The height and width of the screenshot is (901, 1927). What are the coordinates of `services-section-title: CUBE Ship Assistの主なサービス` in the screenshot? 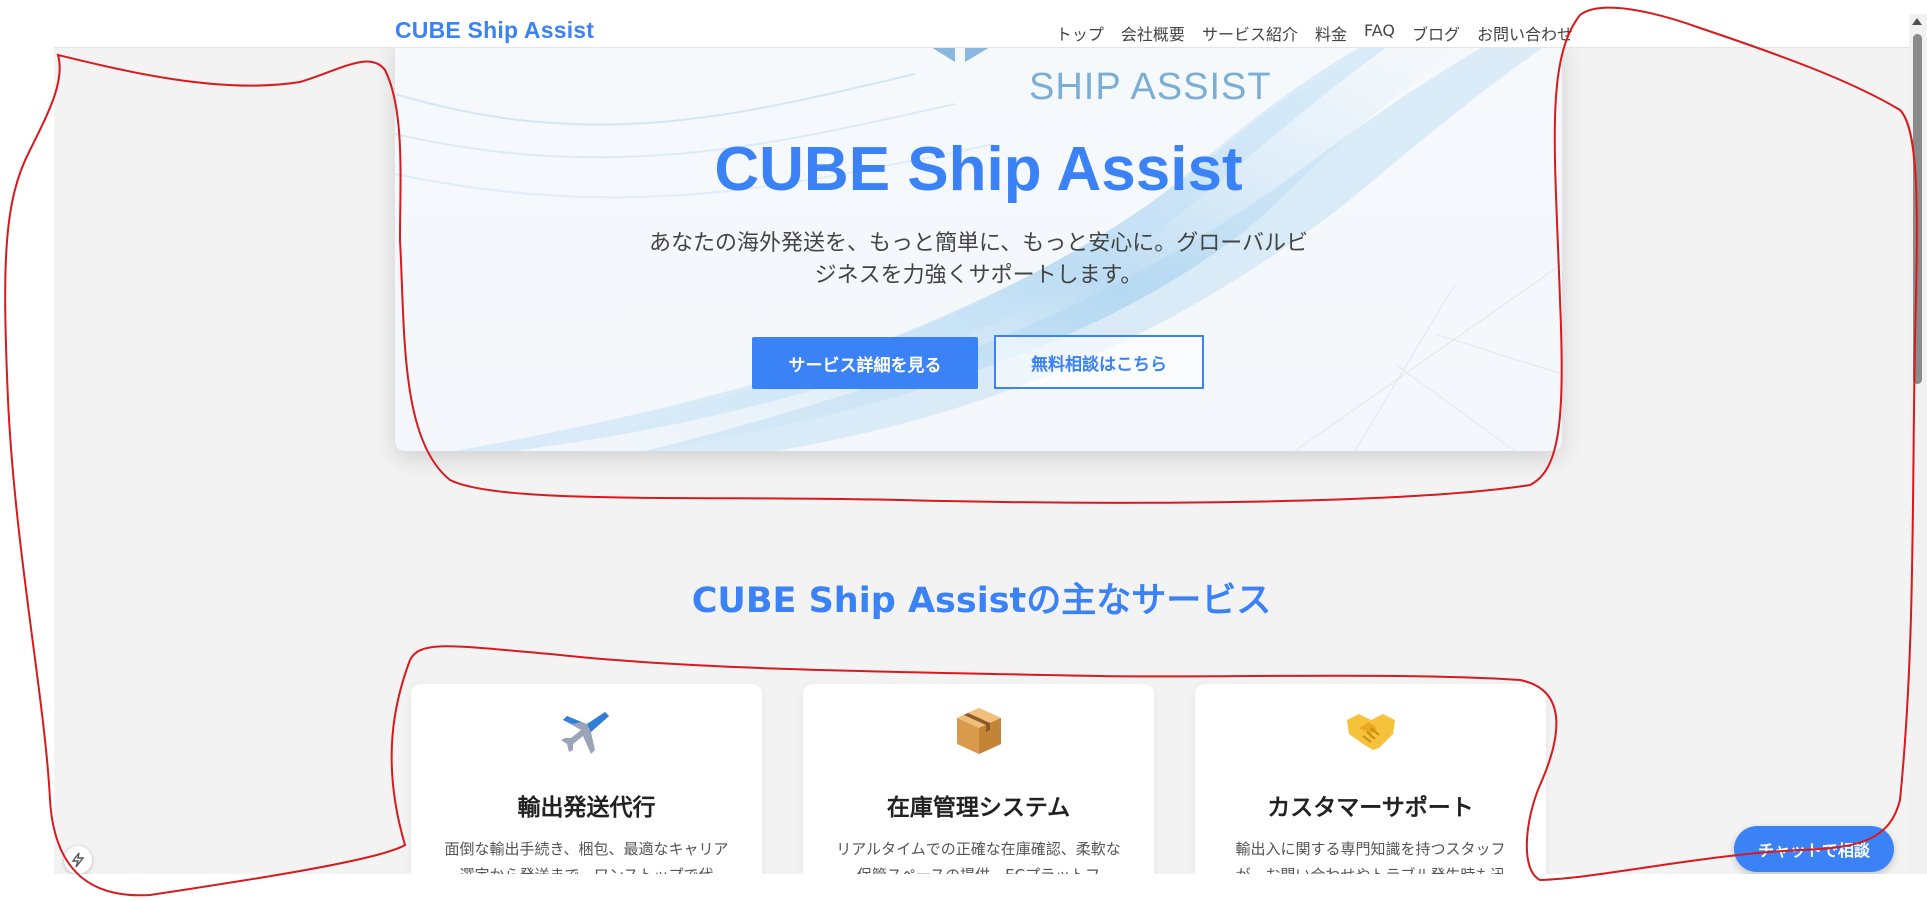 It's located at (981, 601).